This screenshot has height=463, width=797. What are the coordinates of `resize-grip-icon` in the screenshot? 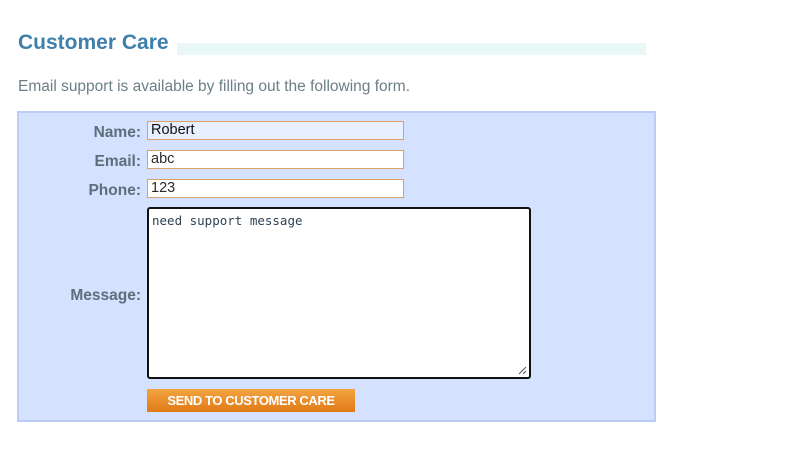 It's located at (522, 370).